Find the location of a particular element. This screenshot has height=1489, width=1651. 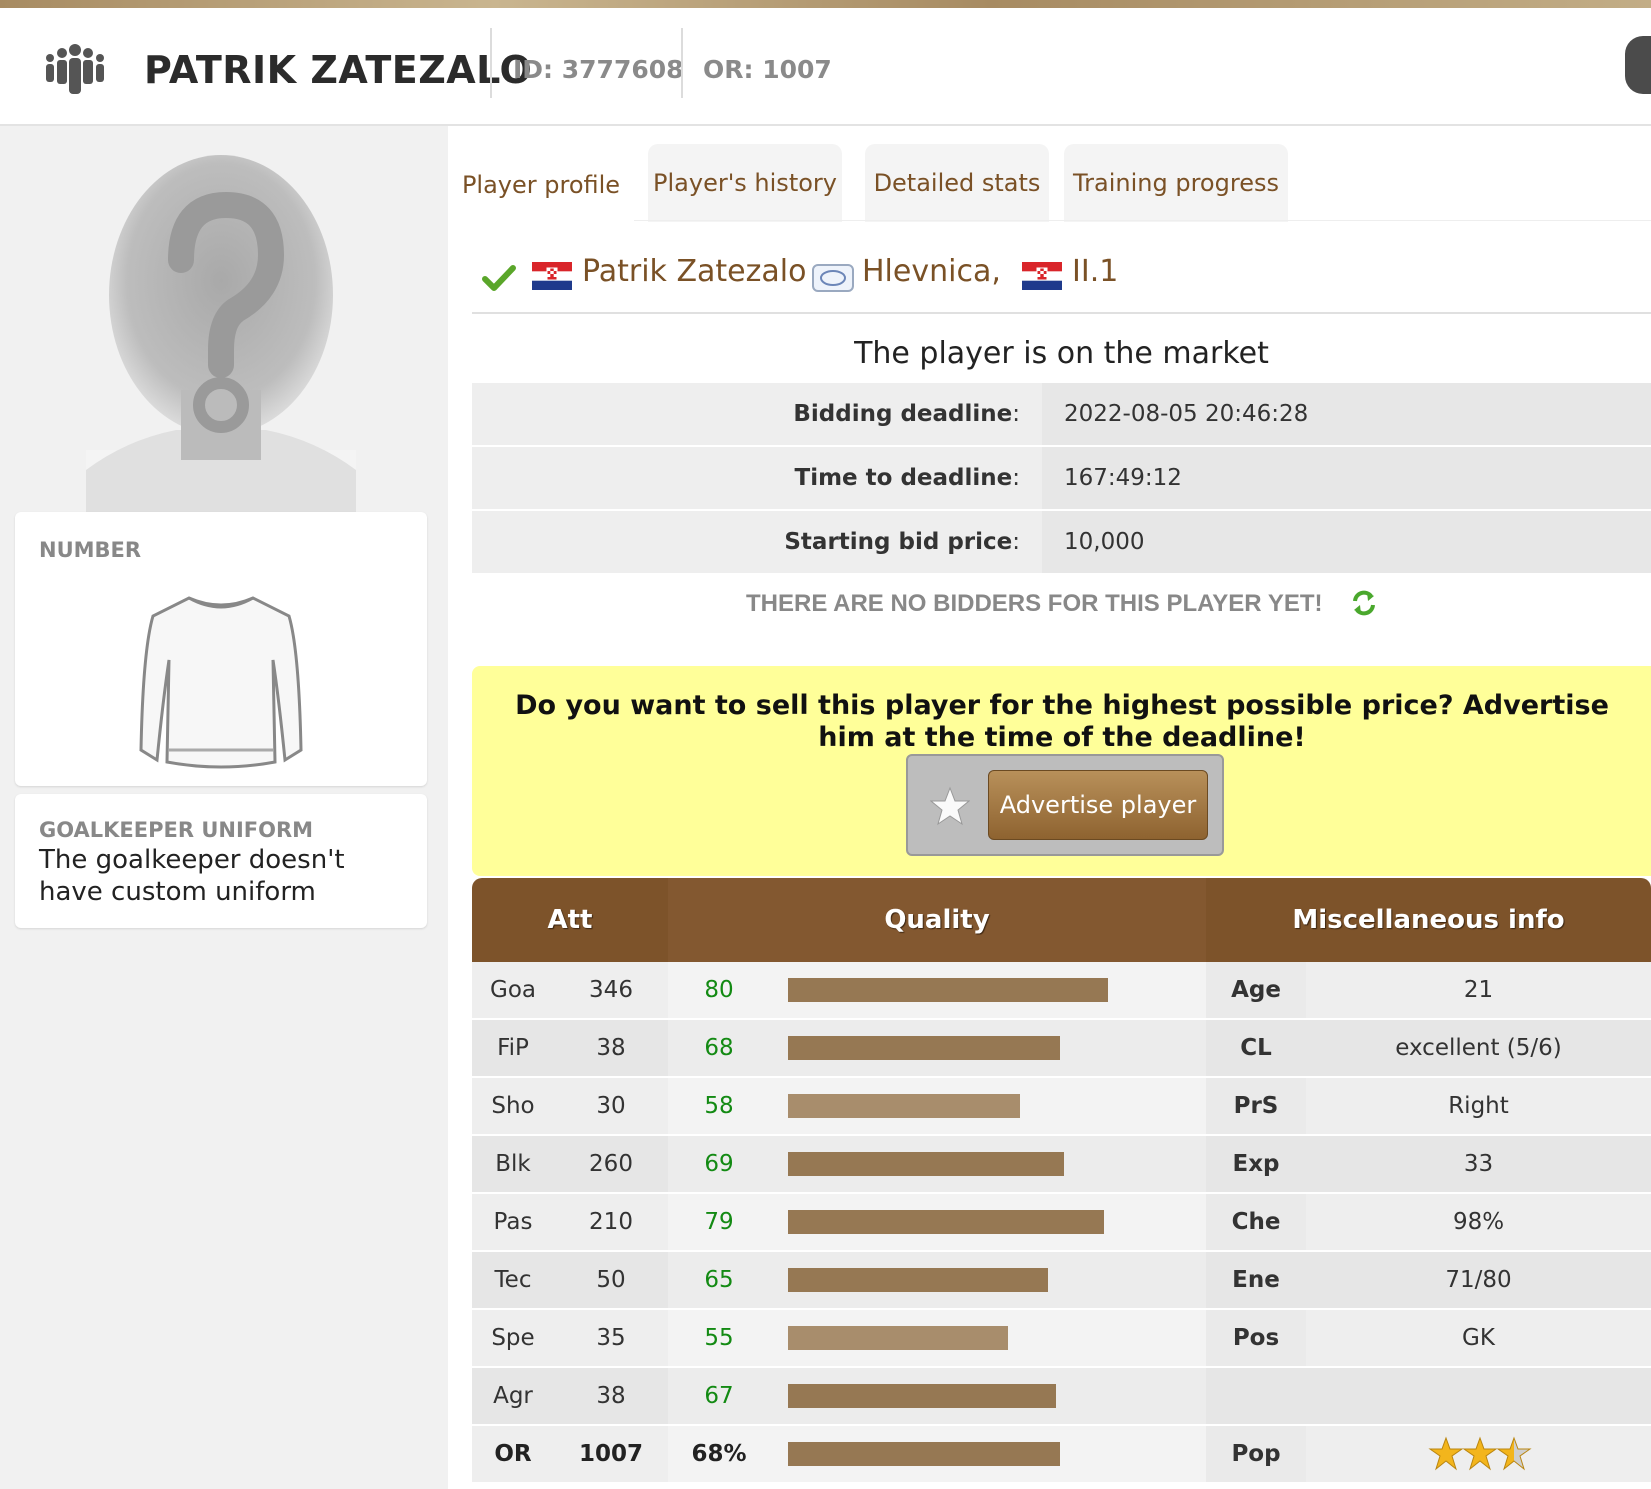

misc-value: Right is located at coordinates (1478, 1106).